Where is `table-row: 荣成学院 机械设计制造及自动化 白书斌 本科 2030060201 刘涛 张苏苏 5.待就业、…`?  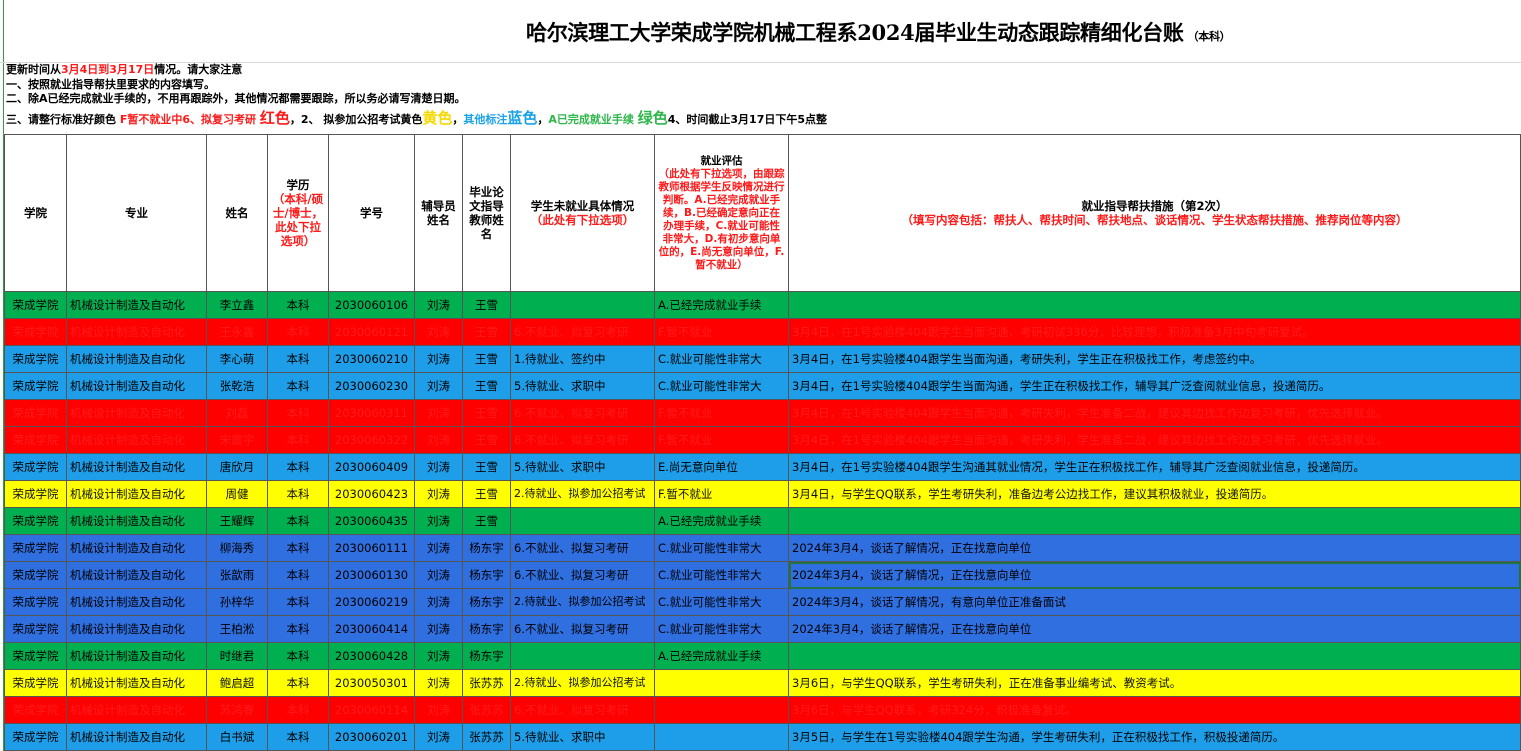
table-row: 荣成学院 机械设计制造及自动化 白书斌 本科 2030060201 刘涛 张苏苏 5.待就业、… is located at coordinates (762, 737).